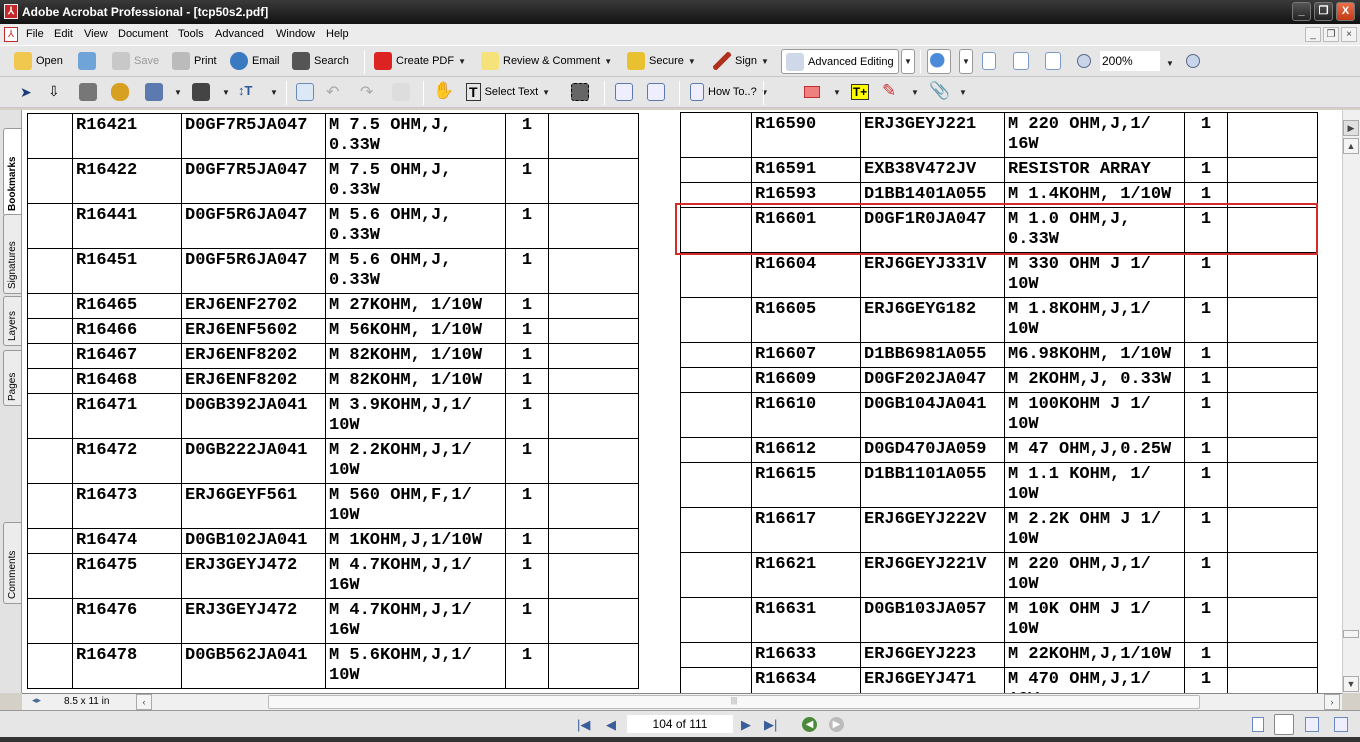 This screenshot has width=1360, height=742. I want to click on insert-pages-icon, so click(624, 92).